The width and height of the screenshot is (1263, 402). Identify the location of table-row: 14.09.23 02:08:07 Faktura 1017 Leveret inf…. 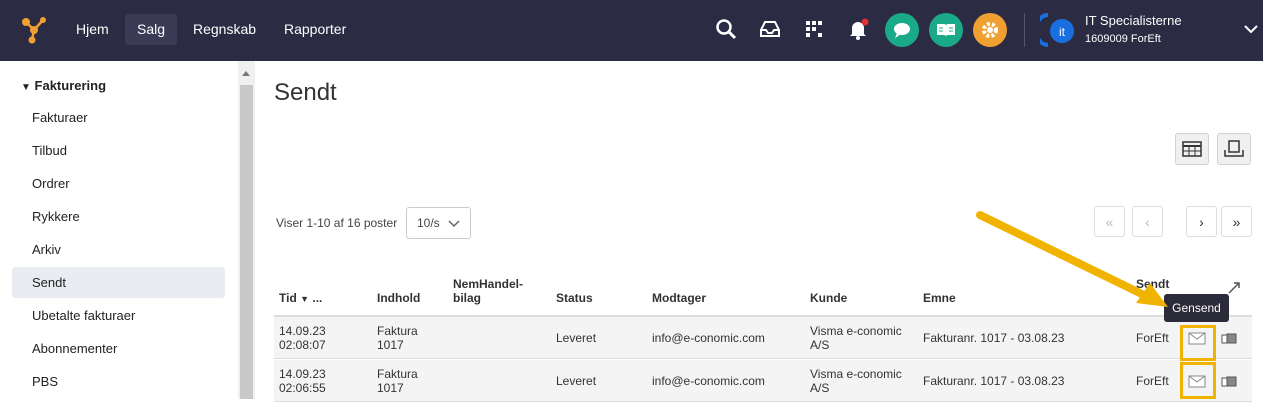
(763, 338).